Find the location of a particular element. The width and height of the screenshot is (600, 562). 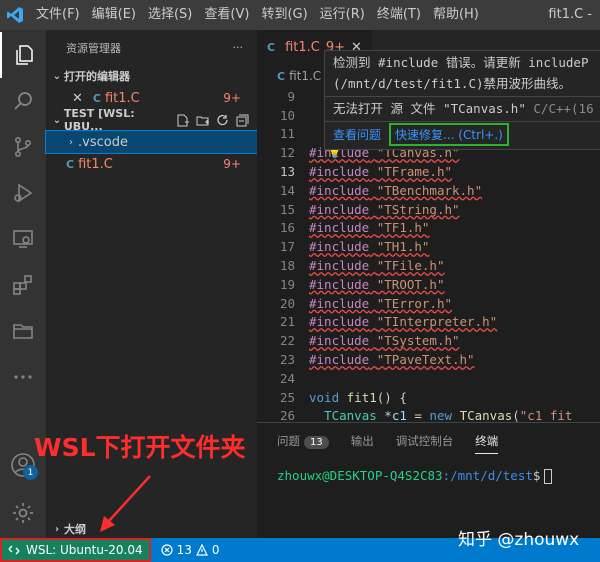

menu-selection: 选择(S) is located at coordinates (170, 15).